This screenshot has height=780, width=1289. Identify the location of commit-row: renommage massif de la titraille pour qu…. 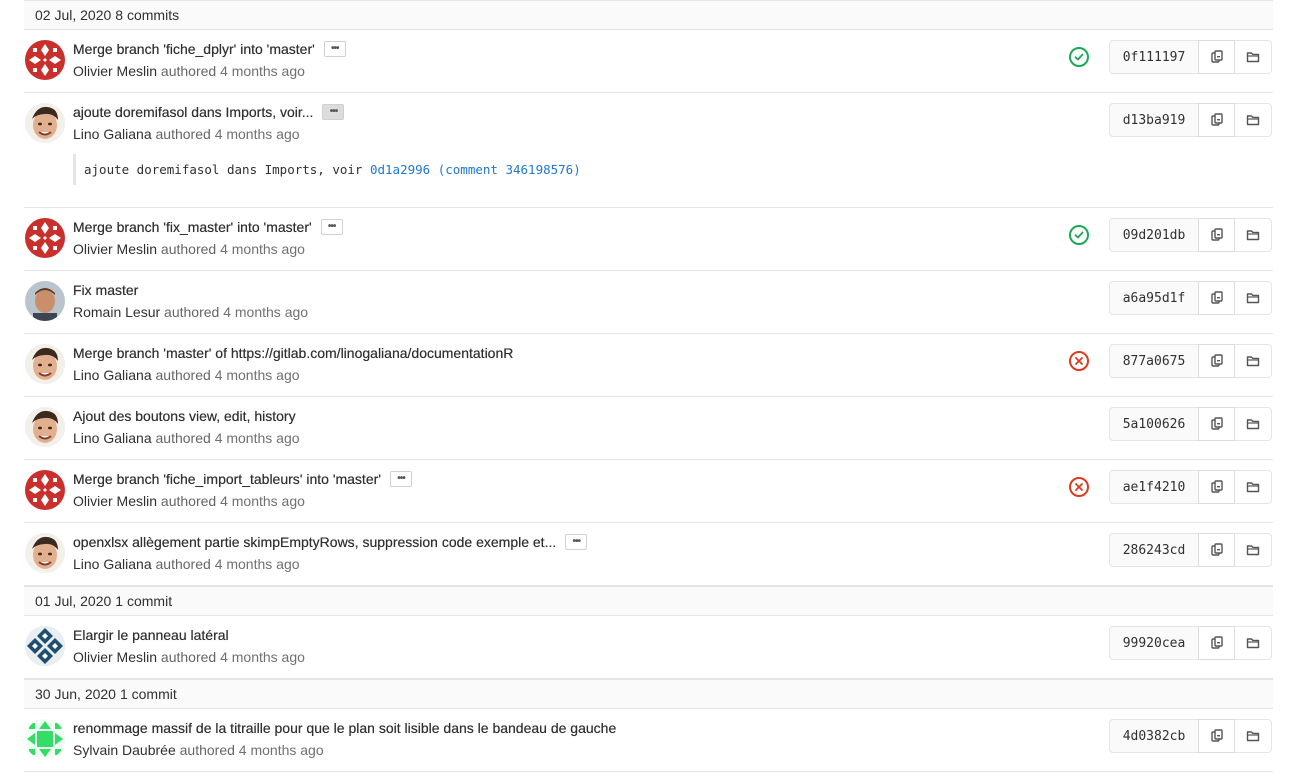
(648, 740).